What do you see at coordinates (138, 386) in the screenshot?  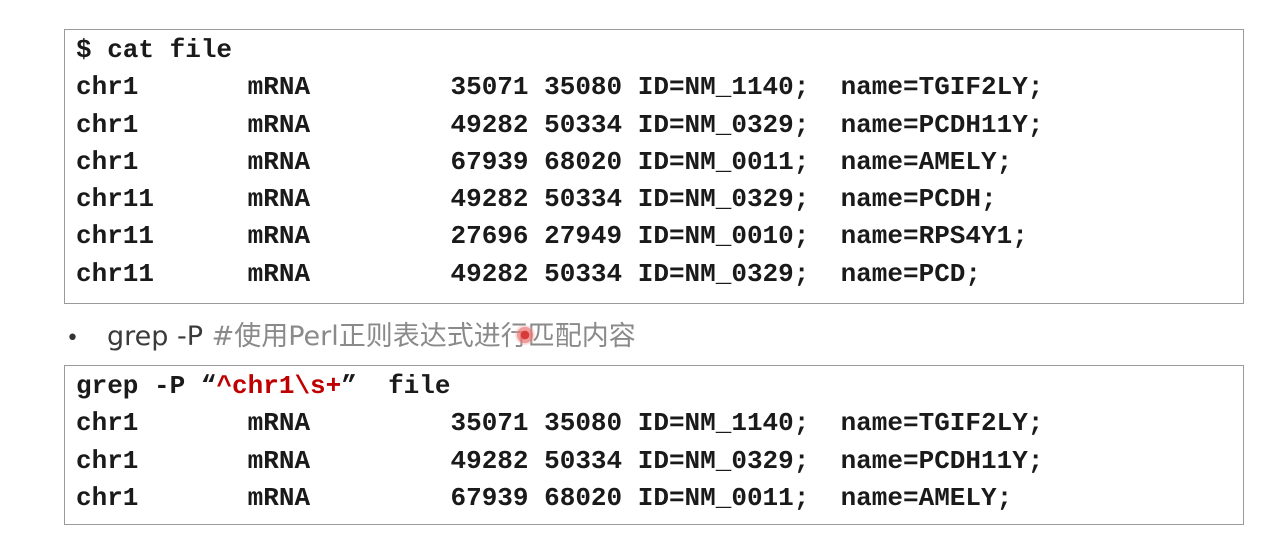 I see `grep-command: grep -P` at bounding box center [138, 386].